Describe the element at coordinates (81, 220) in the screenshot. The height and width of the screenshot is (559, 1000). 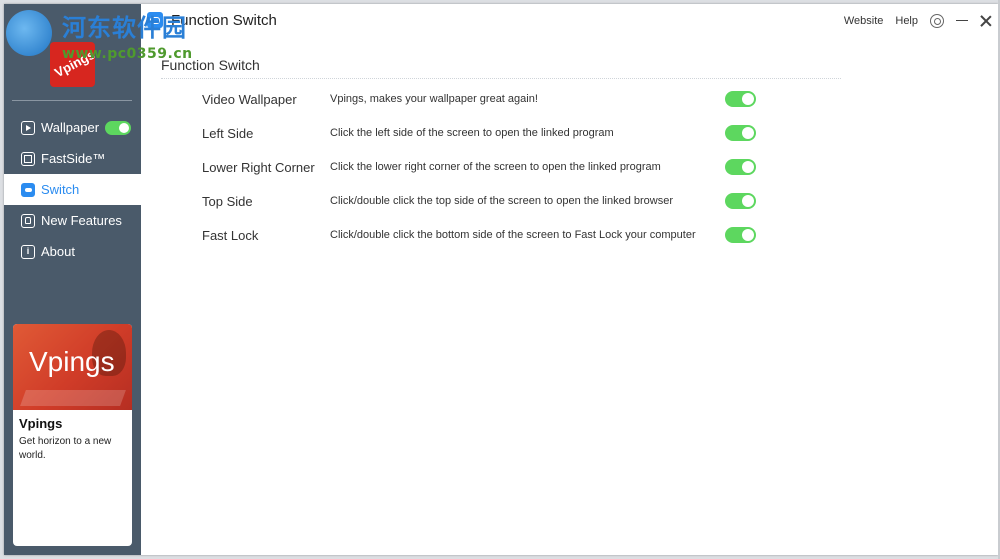
I see `sidebar-item-label: New Features` at that location.